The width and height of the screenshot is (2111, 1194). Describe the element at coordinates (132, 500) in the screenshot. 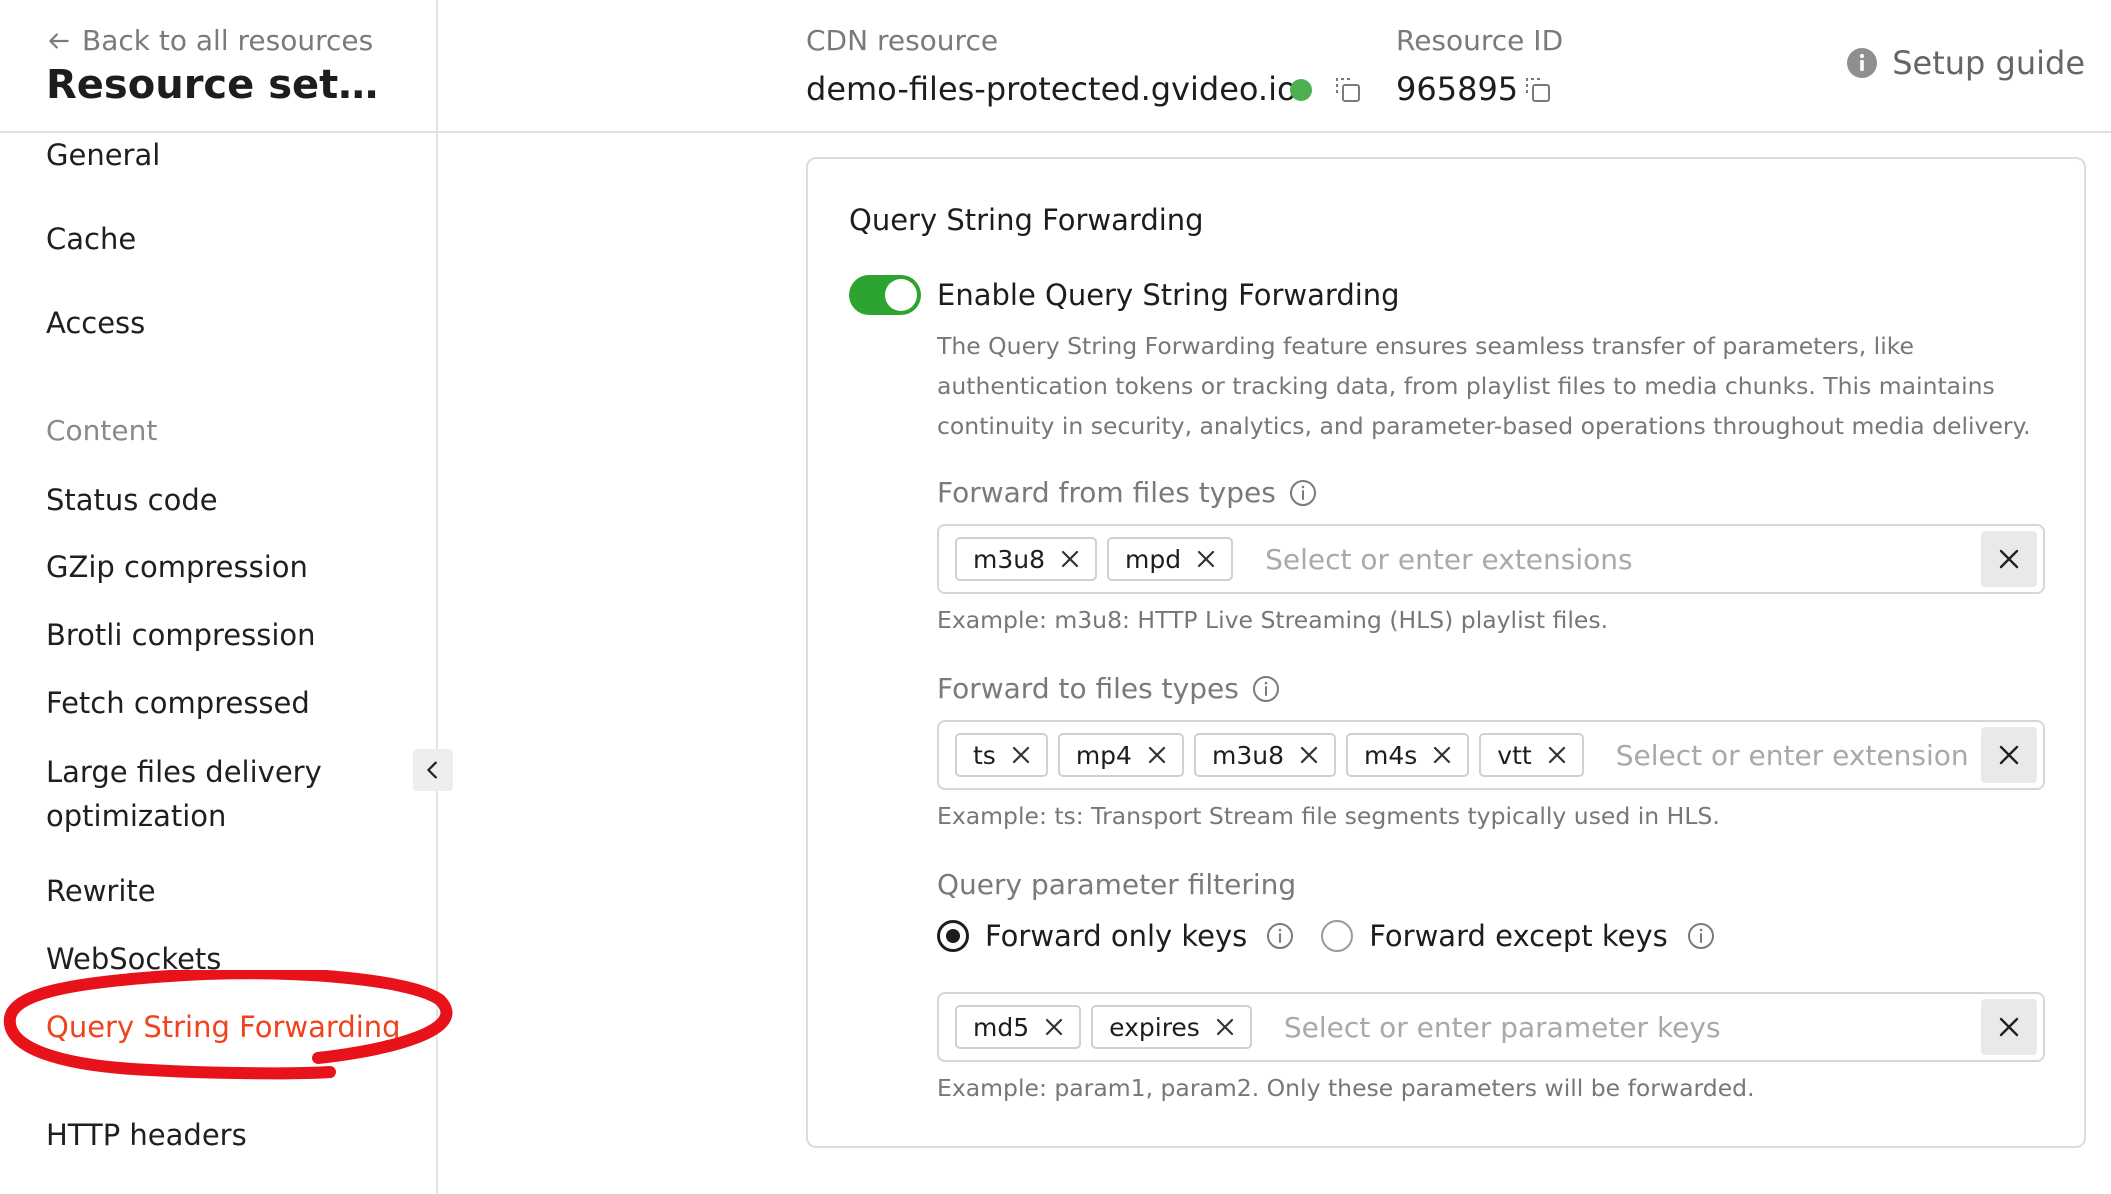

I see `sidebar-item-status-code: Status code` at that location.